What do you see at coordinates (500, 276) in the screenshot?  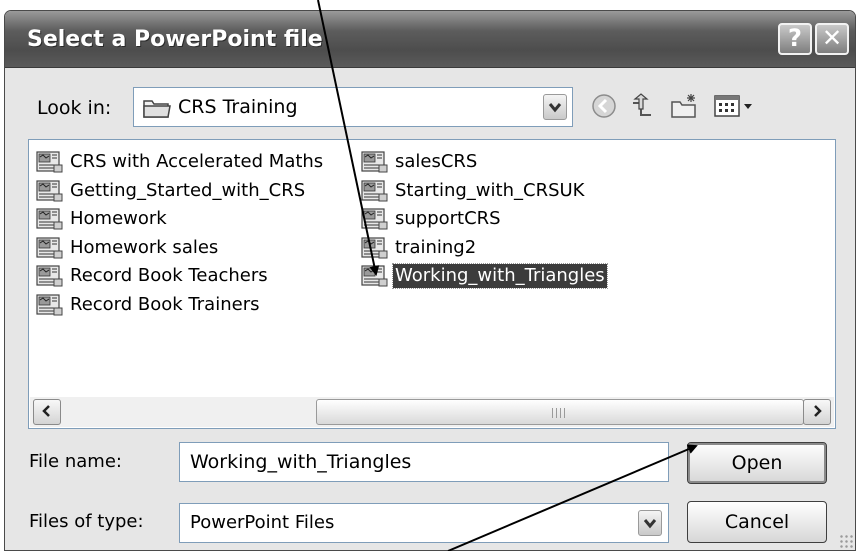 I see `file-item-label: Working_with_Triangles` at bounding box center [500, 276].